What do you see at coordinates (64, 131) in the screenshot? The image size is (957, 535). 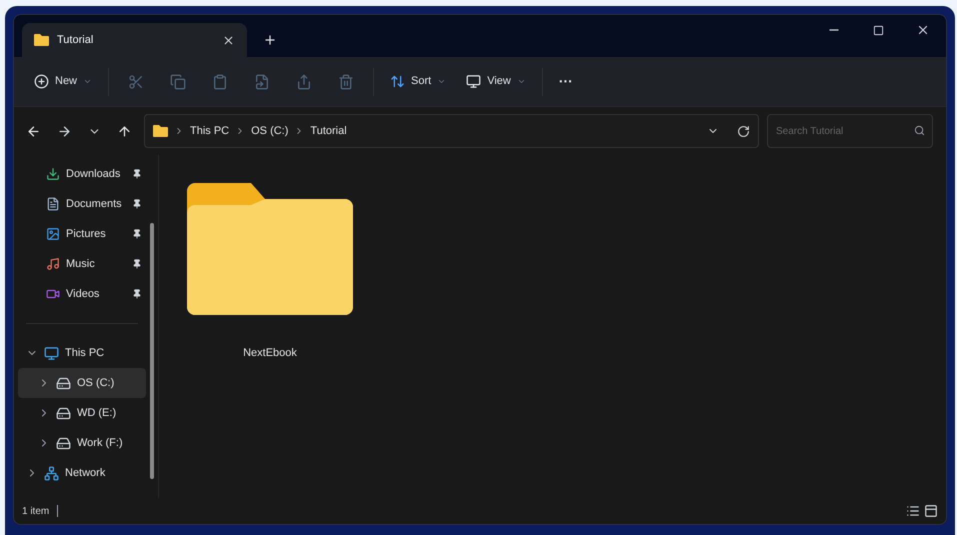 I see `forward-icon` at bounding box center [64, 131].